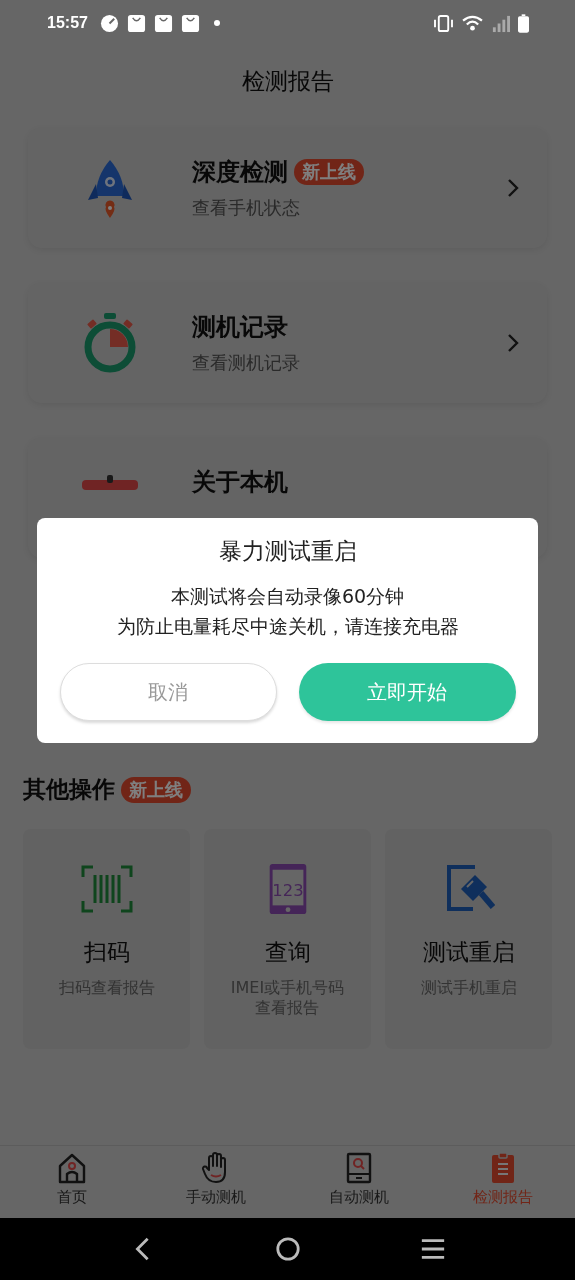 The height and width of the screenshot is (1280, 575). I want to click on card-title: 深度检测, so click(240, 172).